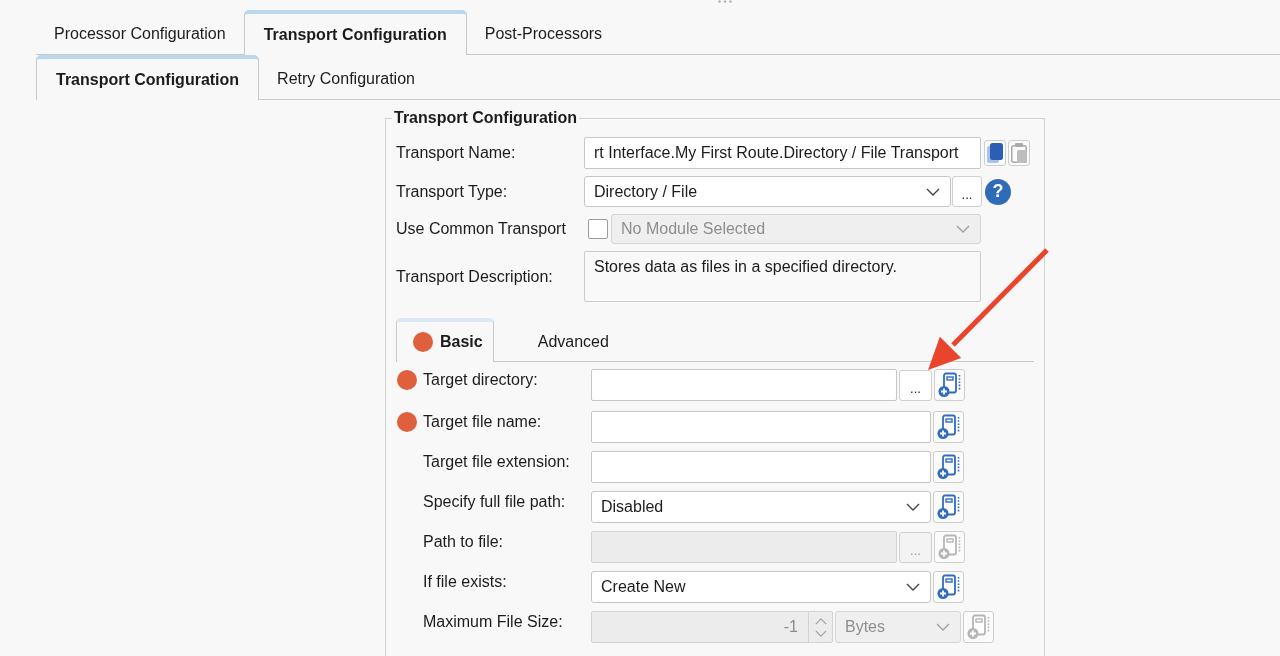  What do you see at coordinates (481, 380) in the screenshot?
I see `field-label: Target directory:` at bounding box center [481, 380].